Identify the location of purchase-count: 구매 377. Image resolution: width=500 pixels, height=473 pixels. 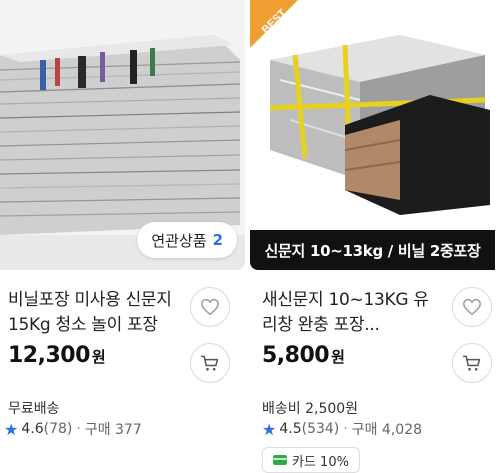
(113, 430).